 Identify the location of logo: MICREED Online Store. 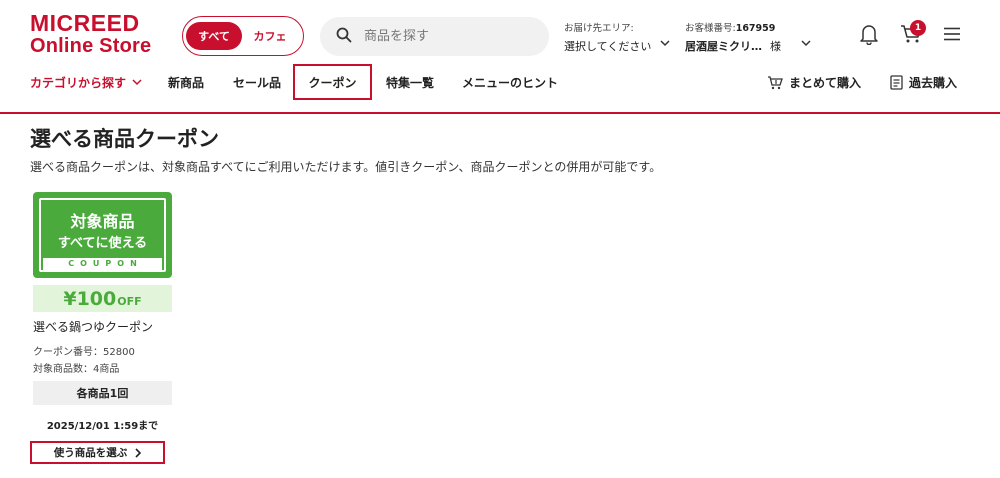
(97, 33).